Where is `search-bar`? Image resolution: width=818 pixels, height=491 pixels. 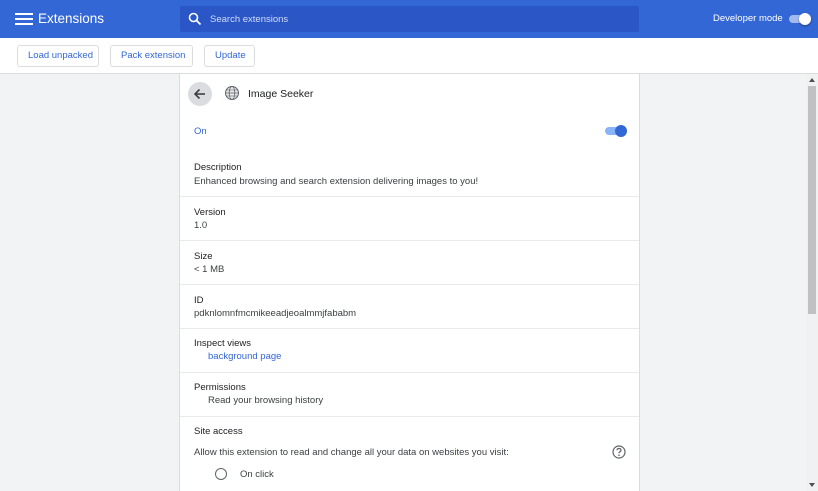 search-bar is located at coordinates (409, 19).